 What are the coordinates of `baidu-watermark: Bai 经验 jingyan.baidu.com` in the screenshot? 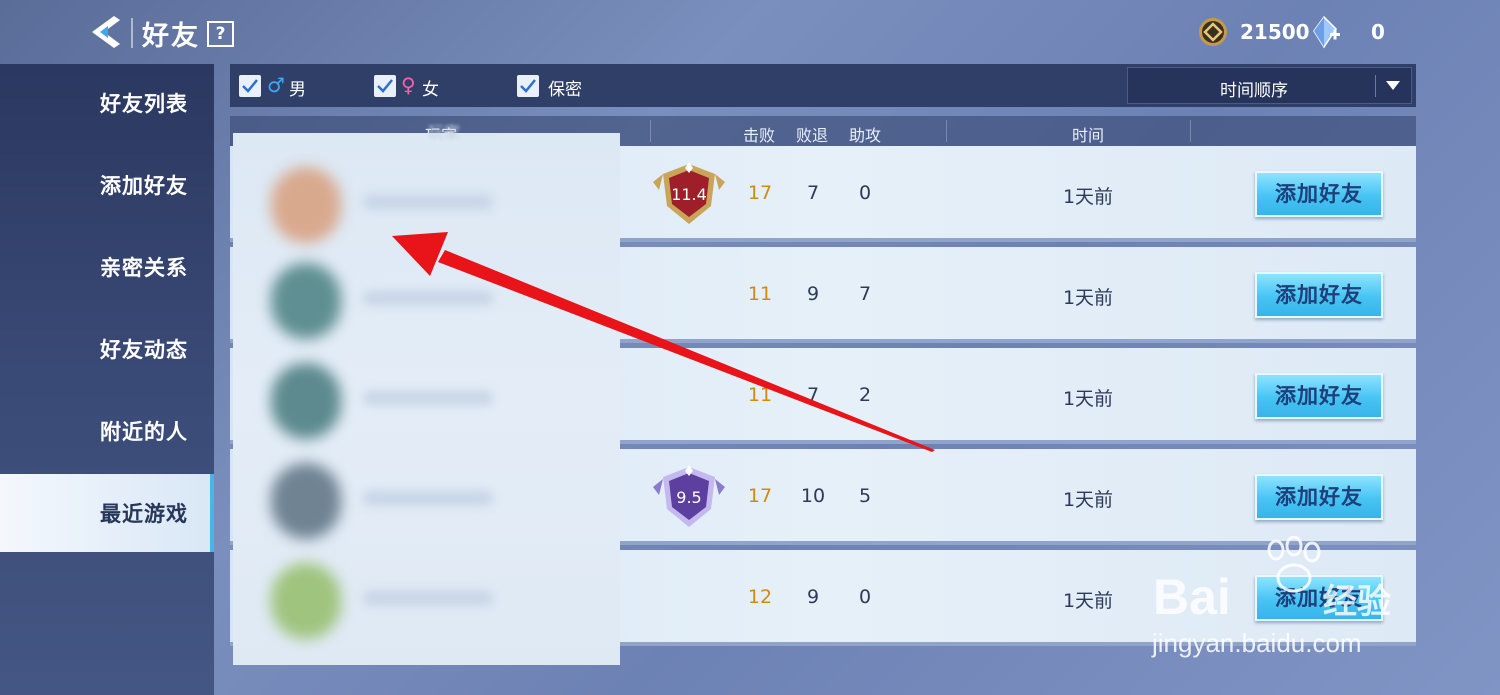 It's located at (1283, 601).